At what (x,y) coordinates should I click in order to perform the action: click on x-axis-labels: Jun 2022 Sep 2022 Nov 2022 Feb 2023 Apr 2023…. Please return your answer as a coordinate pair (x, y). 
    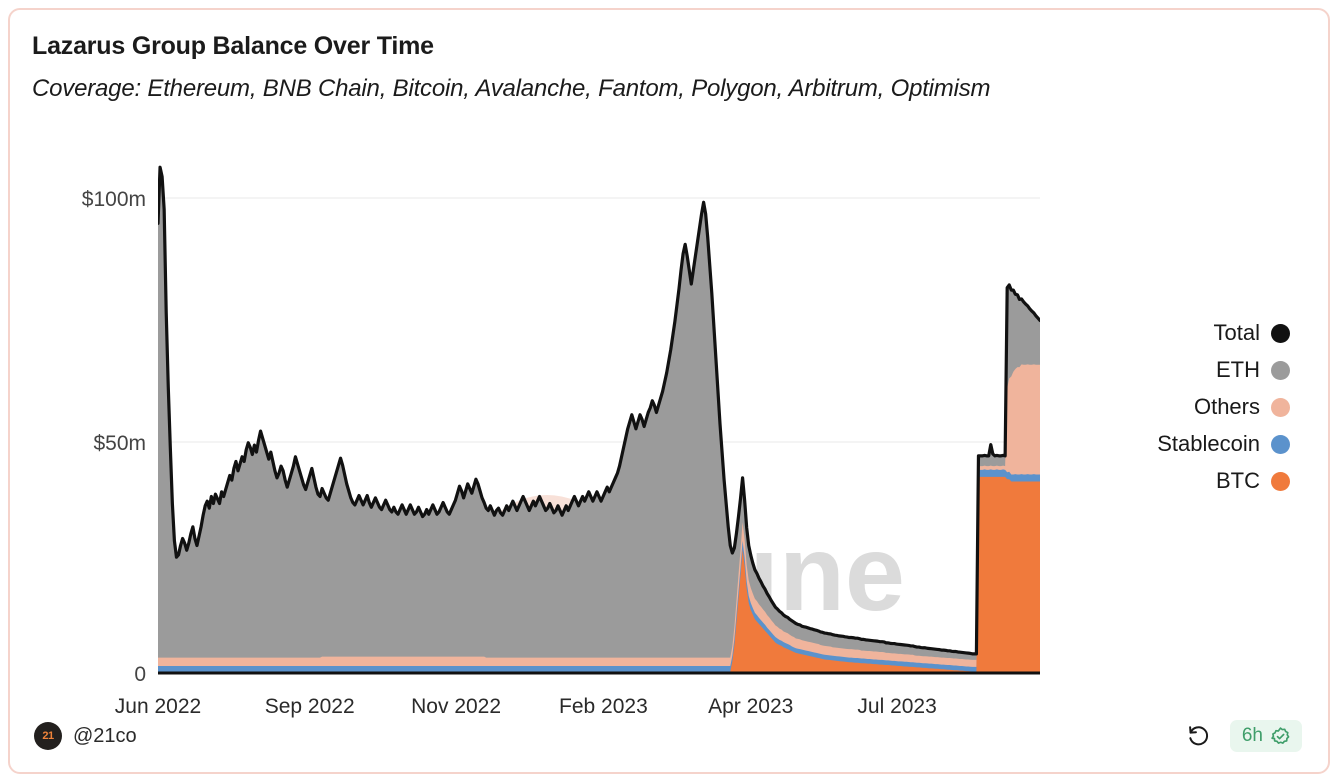
    Looking at the image, I should click on (526, 706).